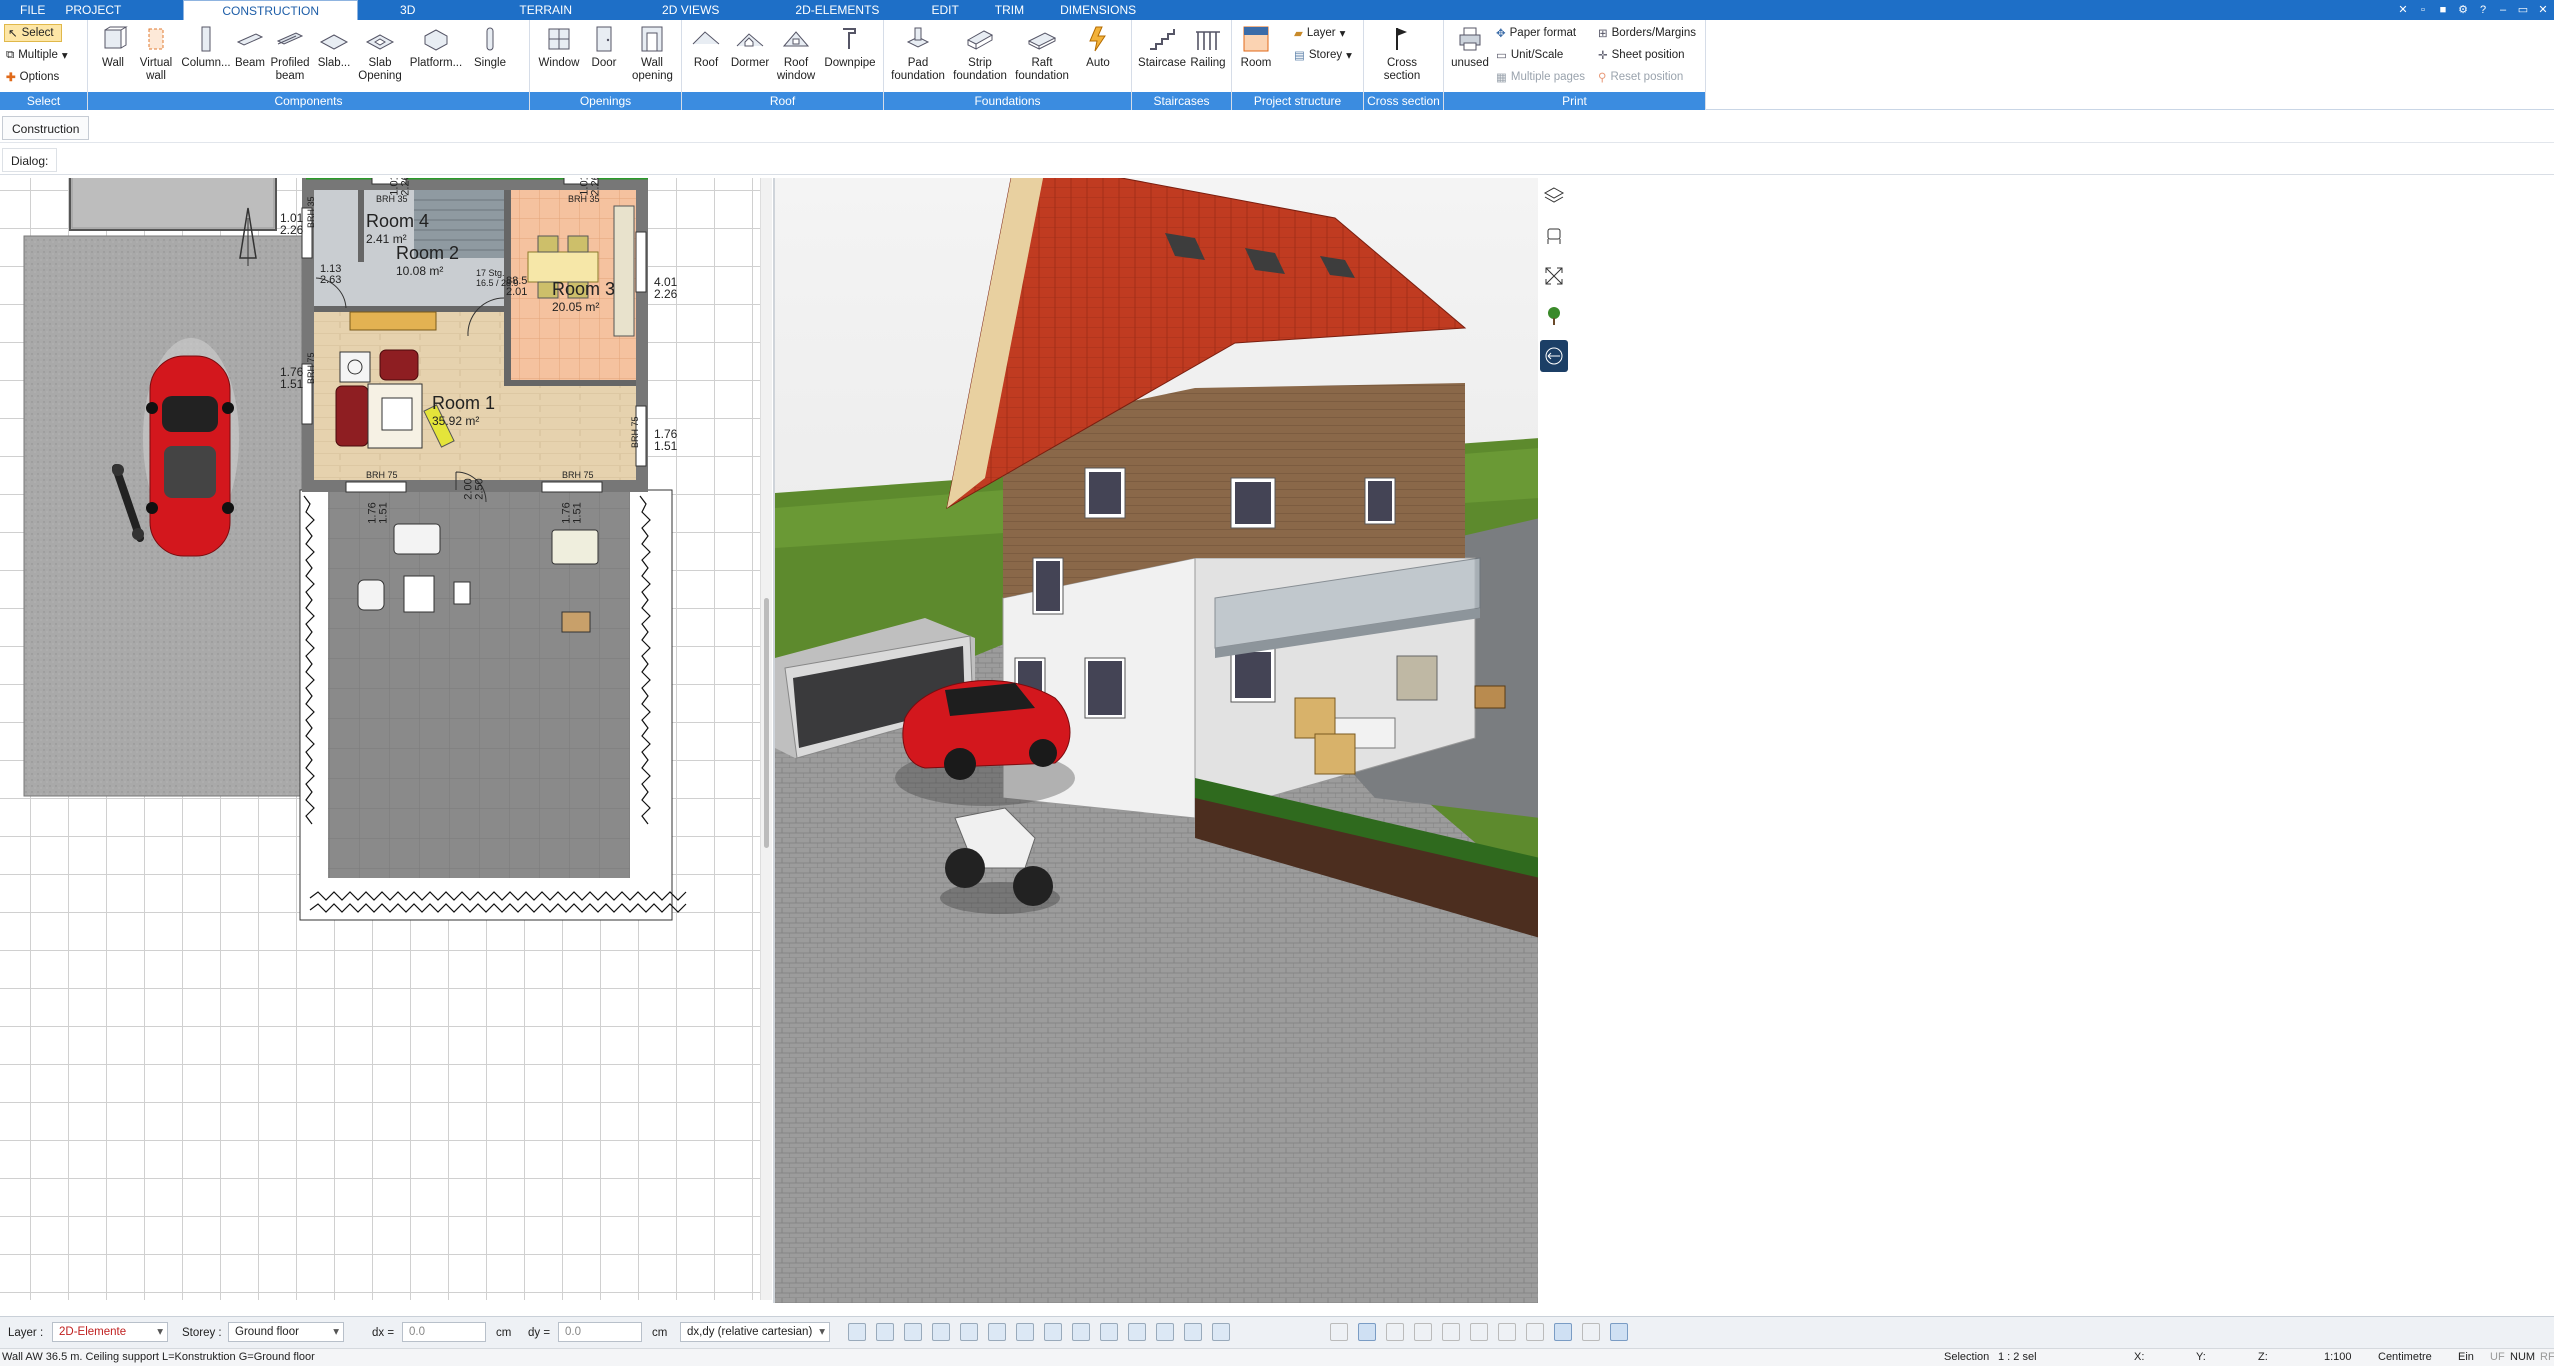 The height and width of the screenshot is (1366, 2554). What do you see at coordinates (690, 10) in the screenshot?
I see `tab-2d-views: 2D VIEWS` at bounding box center [690, 10].